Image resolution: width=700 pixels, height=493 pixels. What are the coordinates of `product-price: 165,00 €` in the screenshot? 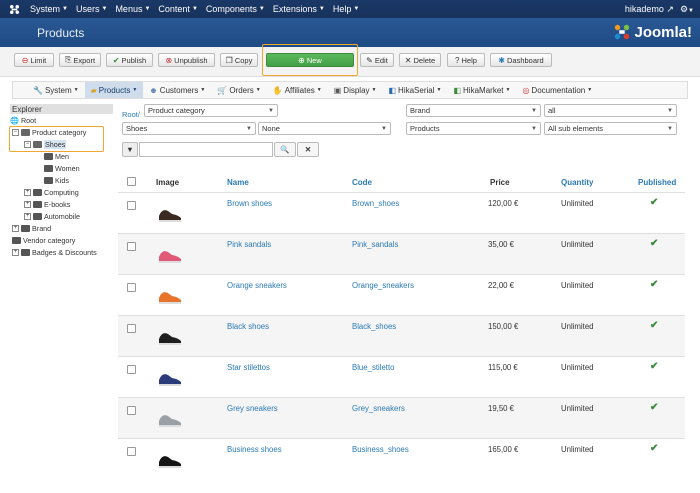 It's located at (503, 449).